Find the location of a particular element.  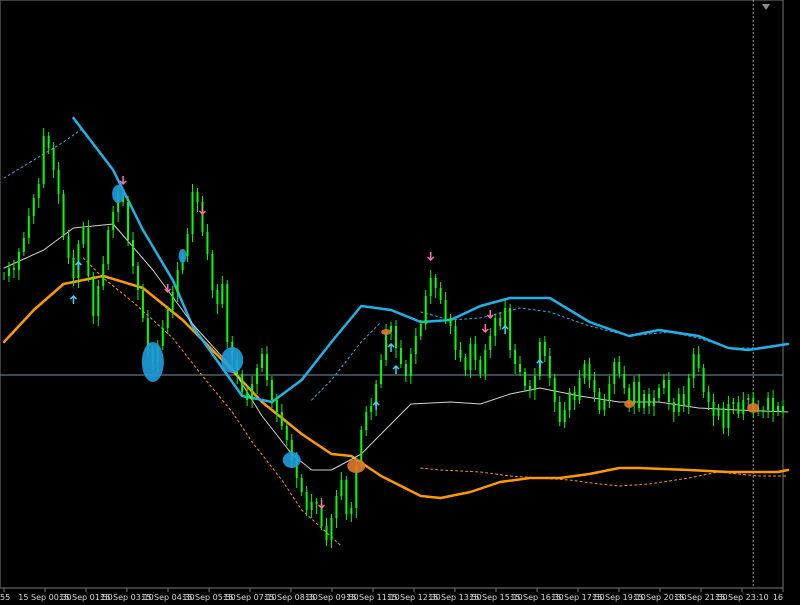

x-tick-label: 15 Sep 23:10 is located at coordinates (741, 597).